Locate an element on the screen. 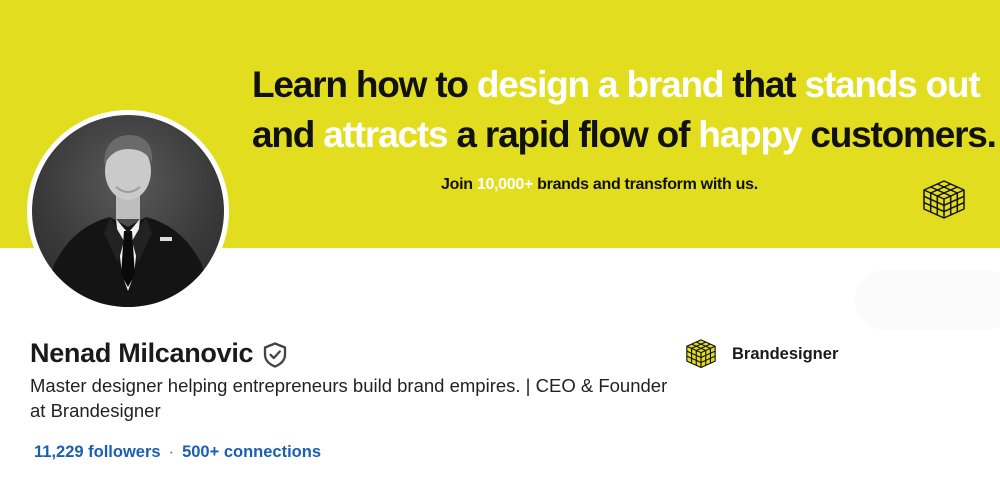 This screenshot has height=497, width=1000. person-silhouette-icon is located at coordinates (128, 221).